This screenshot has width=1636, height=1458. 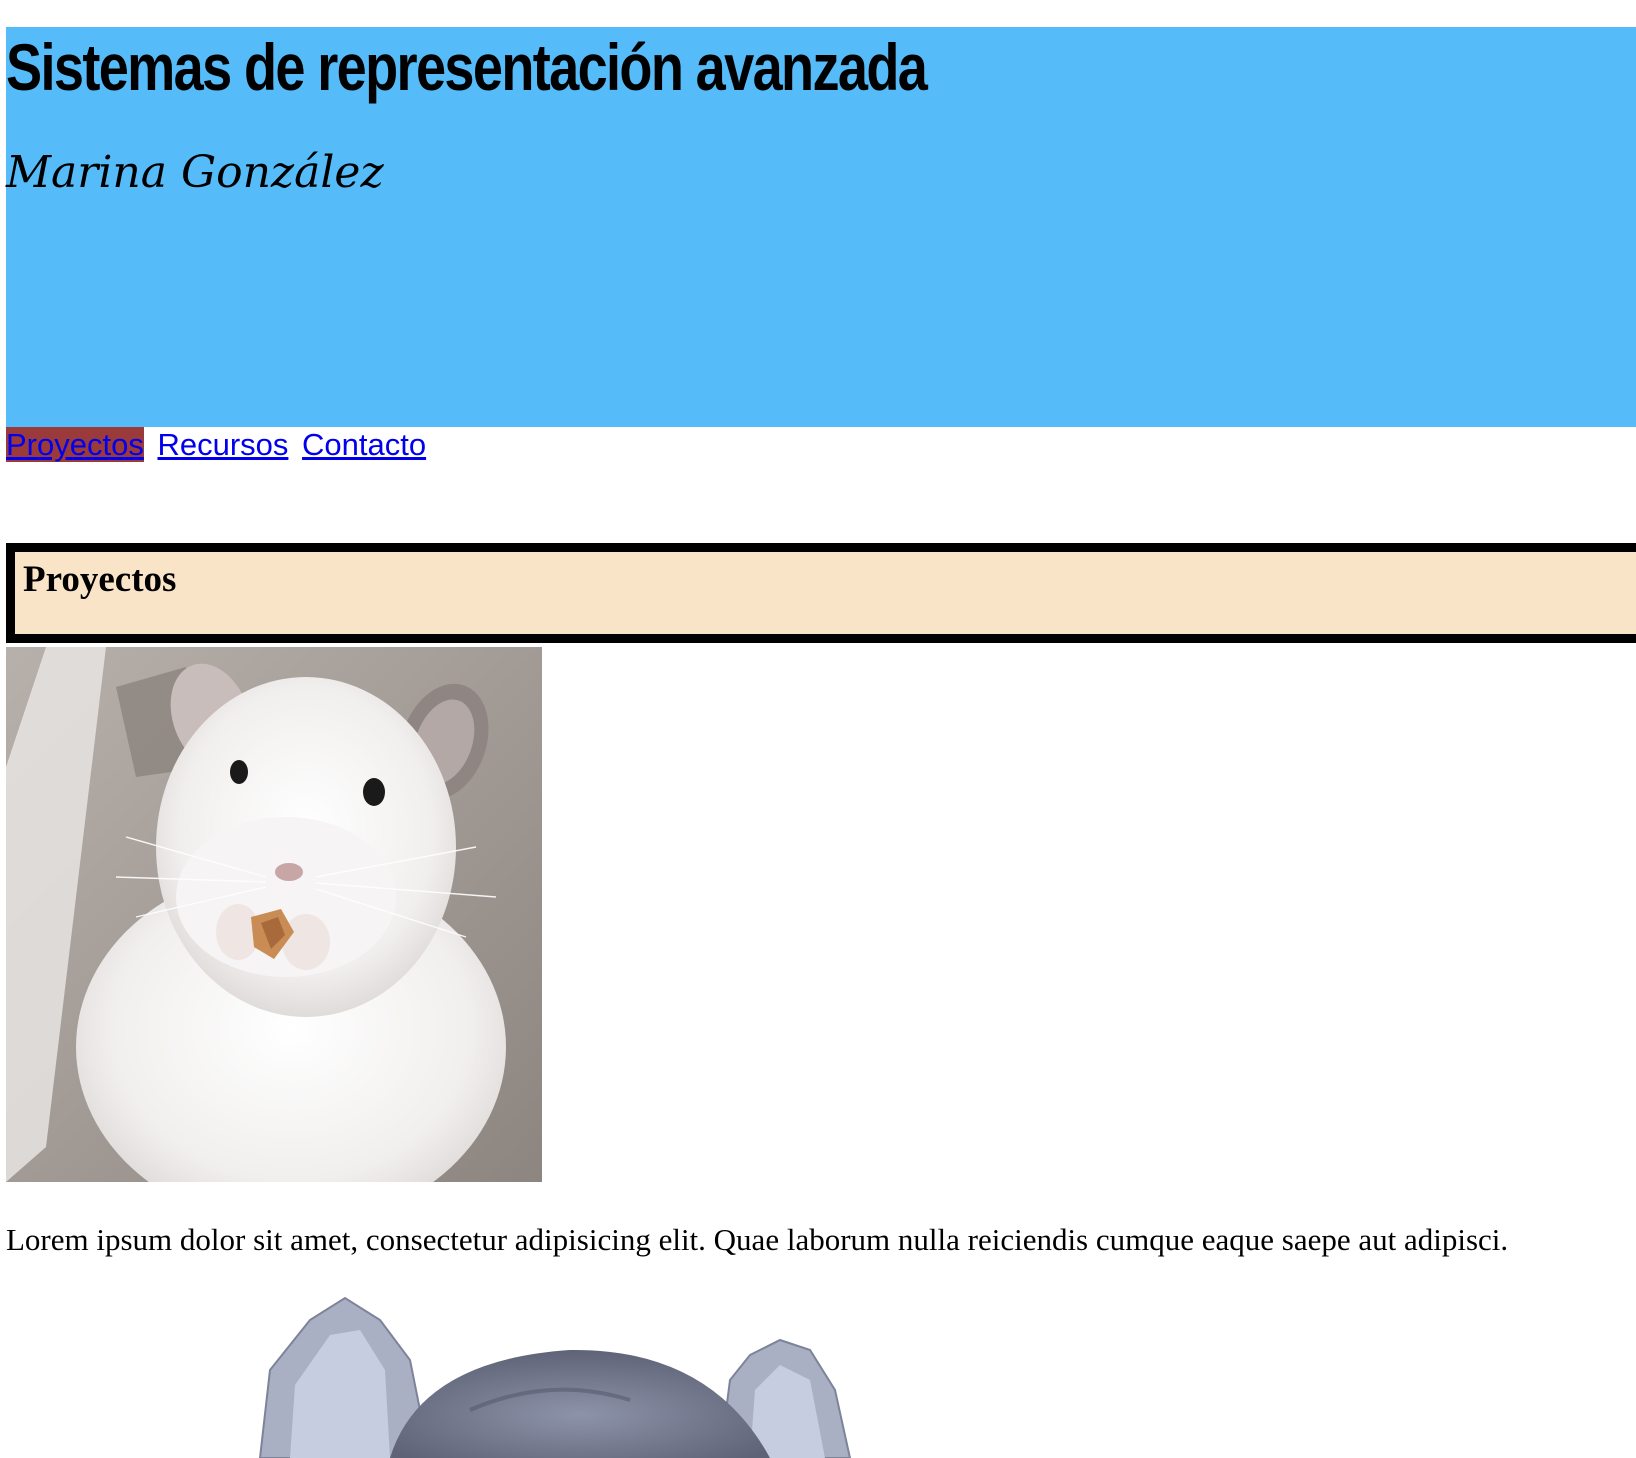 I want to click on section-title: Proyectos, so click(x=100, y=579).